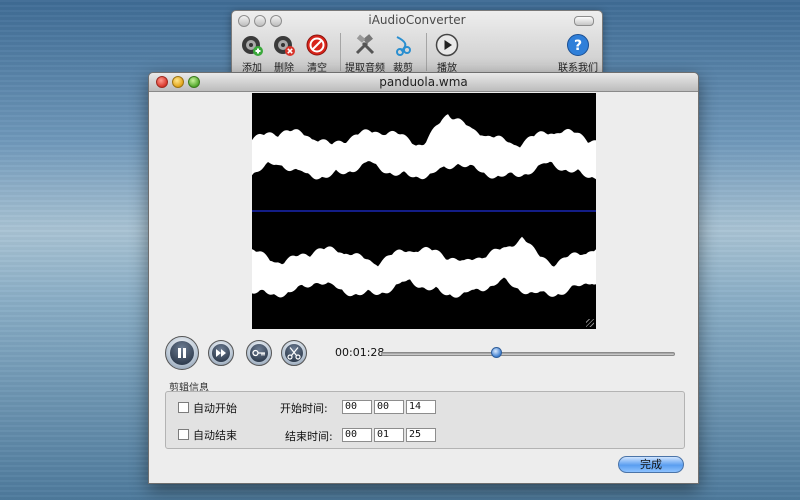 This screenshot has height=500, width=800. What do you see at coordinates (389, 435) in the screenshot?
I see `end-minute-field: 01` at bounding box center [389, 435].